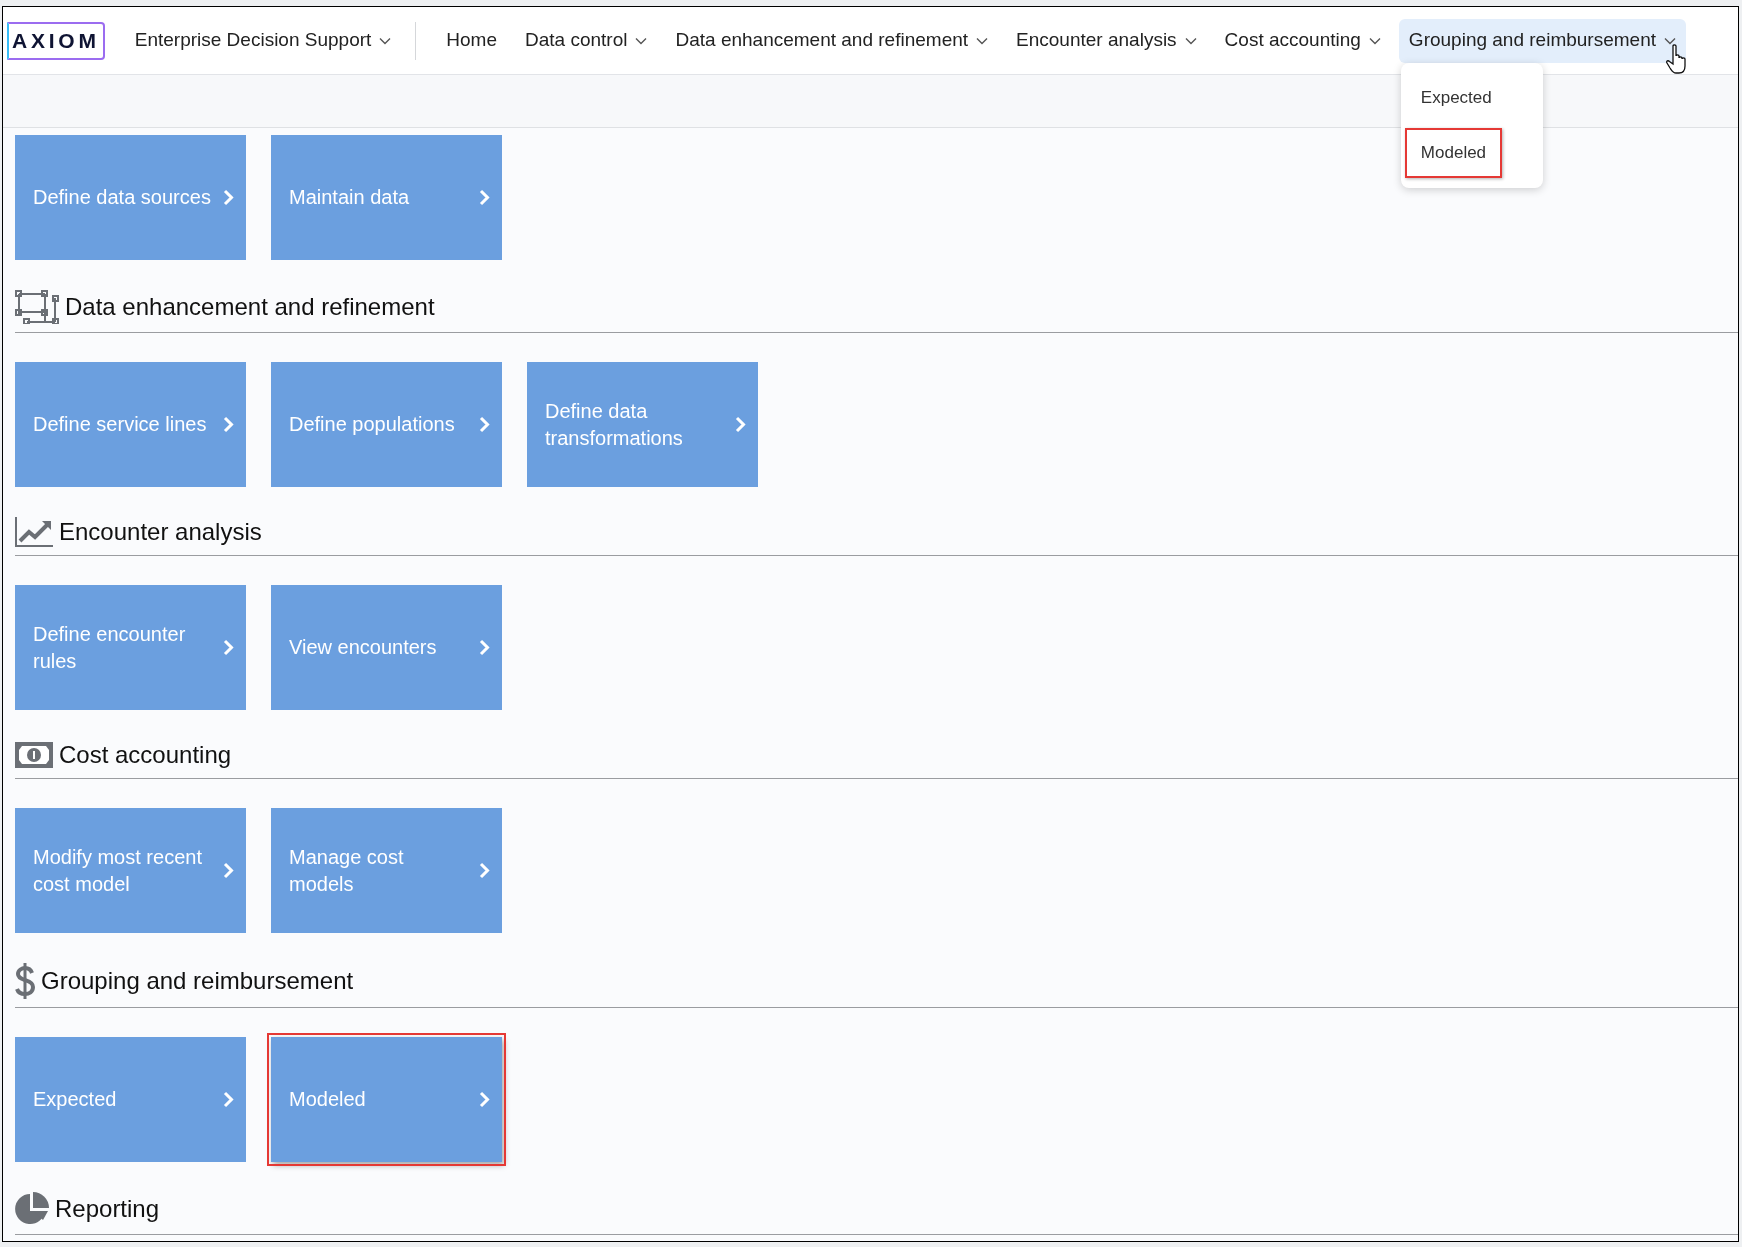 The width and height of the screenshot is (1742, 1247). Describe the element at coordinates (1302, 40) in the screenshot. I see `nav-menu-item: Cost accounting` at that location.